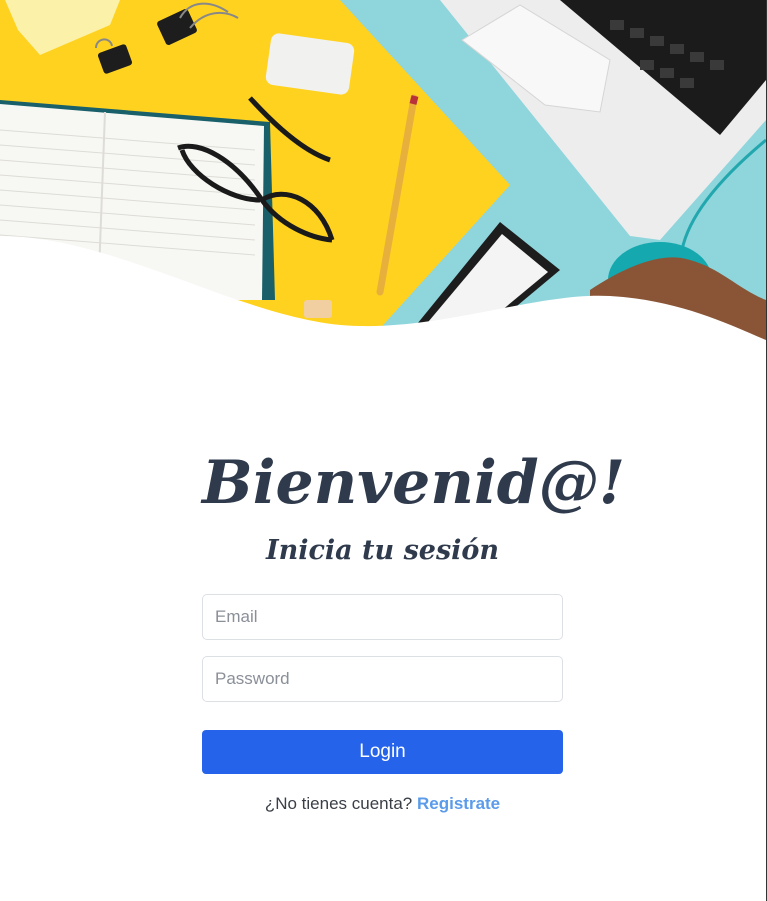 This screenshot has height=901, width=767. What do you see at coordinates (382, 679) in the screenshot?
I see `password-input` at bounding box center [382, 679].